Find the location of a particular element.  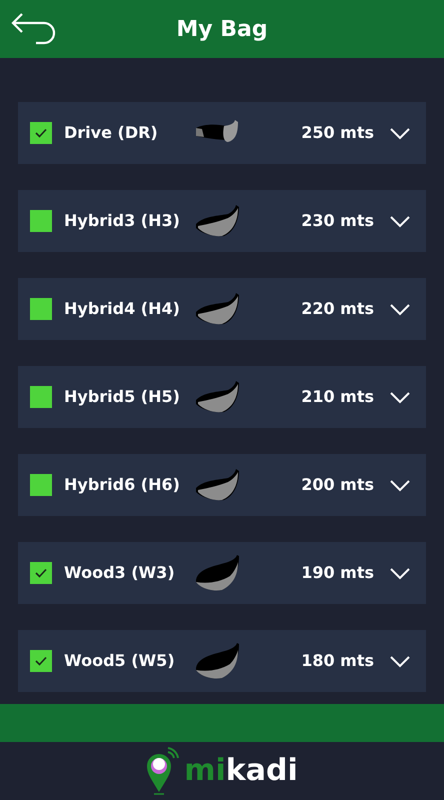

logo-text: kadi is located at coordinates (262, 771).